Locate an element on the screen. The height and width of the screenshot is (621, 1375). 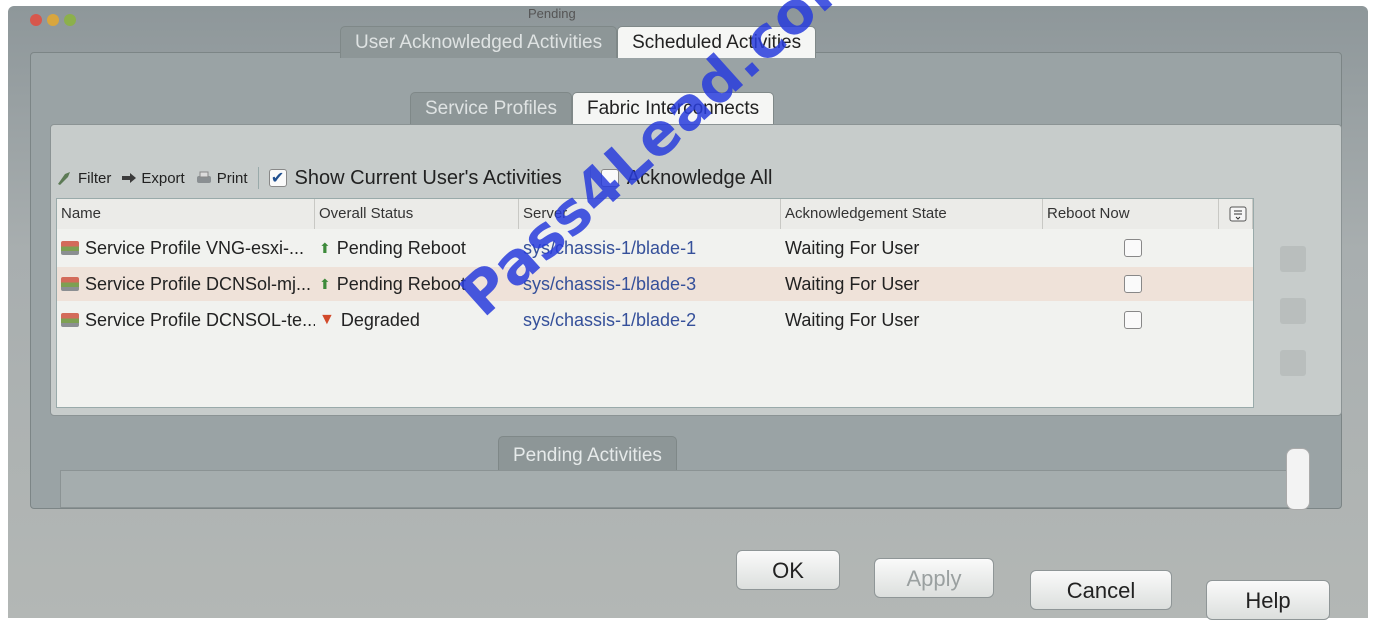
tab-service-profiles: Service Profiles is located at coordinates (491, 108).